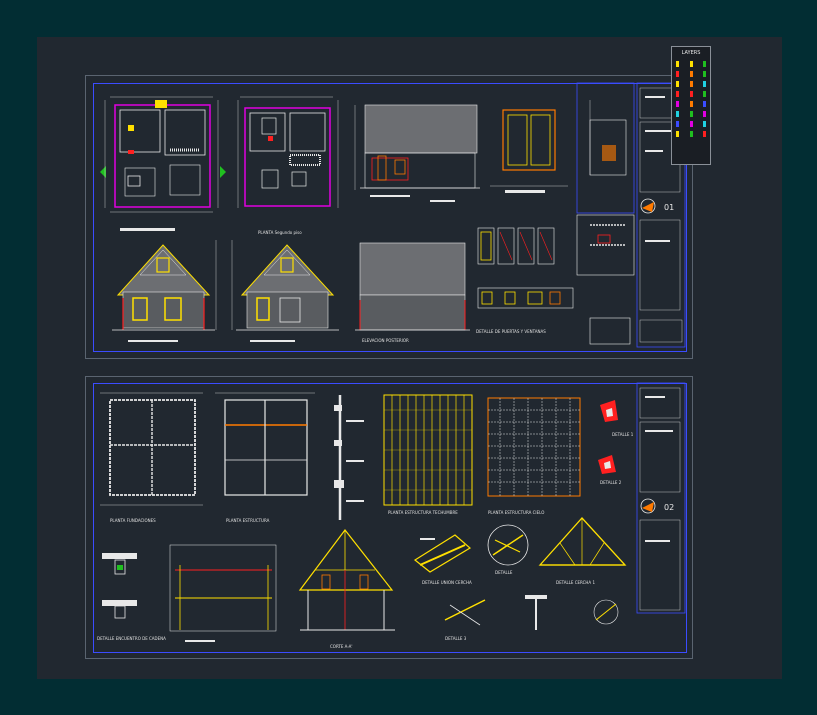 This screenshot has width=817, height=715. Describe the element at coordinates (582, 551) in the screenshot. I see `truss-detail: DETALLE CERCHA 1` at that location.